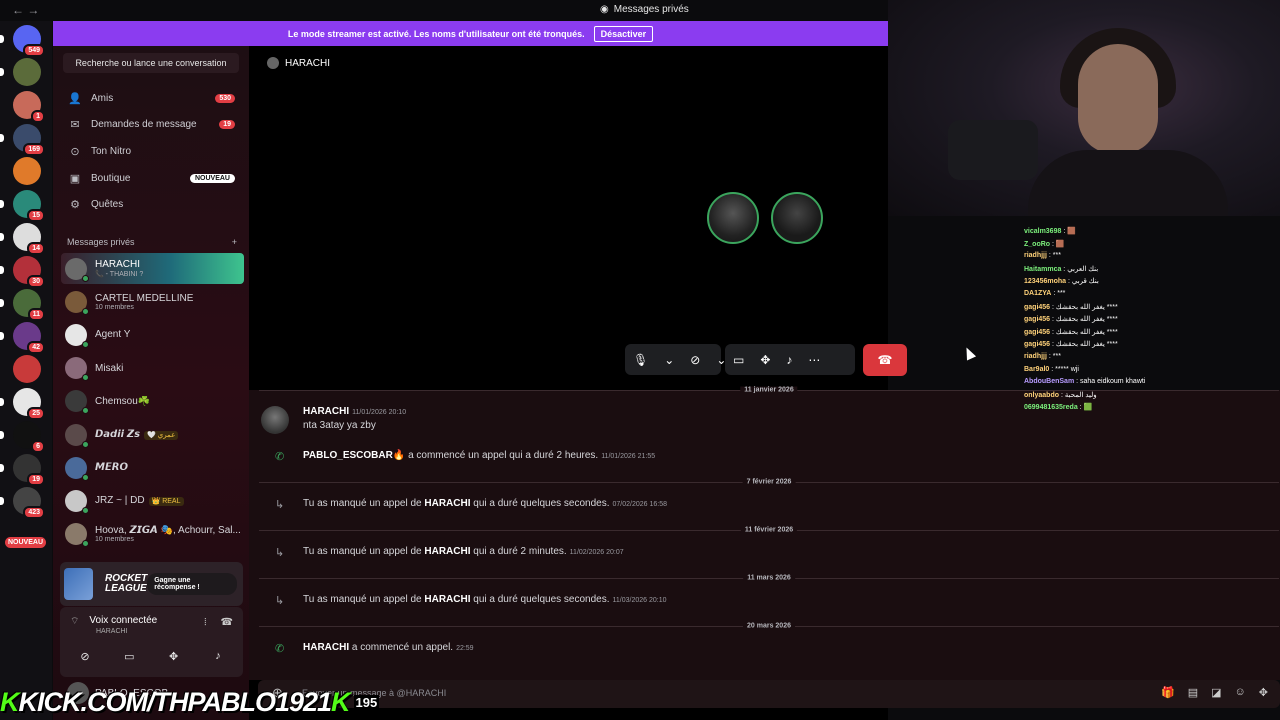  I want to click on server-icon: 549, so click(22, 41).